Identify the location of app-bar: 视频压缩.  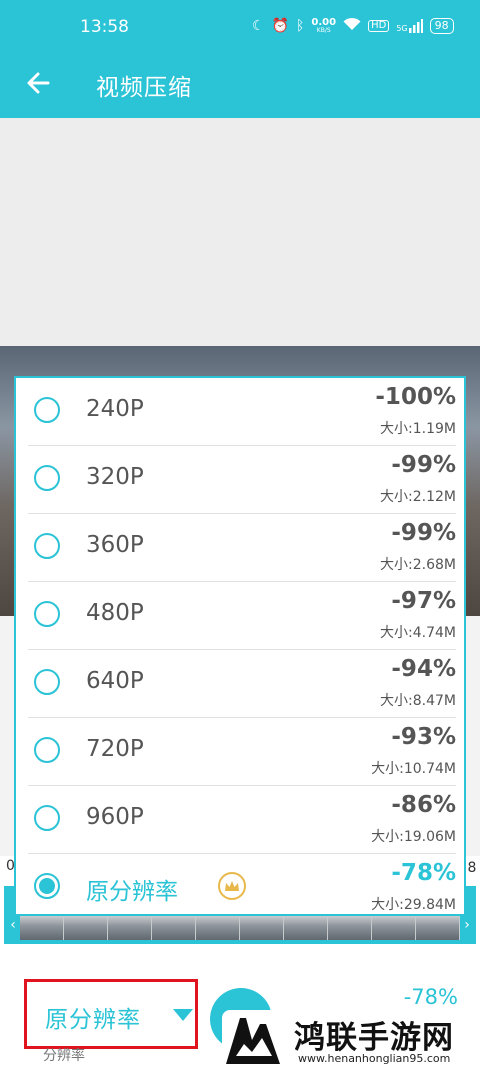
(240, 87).